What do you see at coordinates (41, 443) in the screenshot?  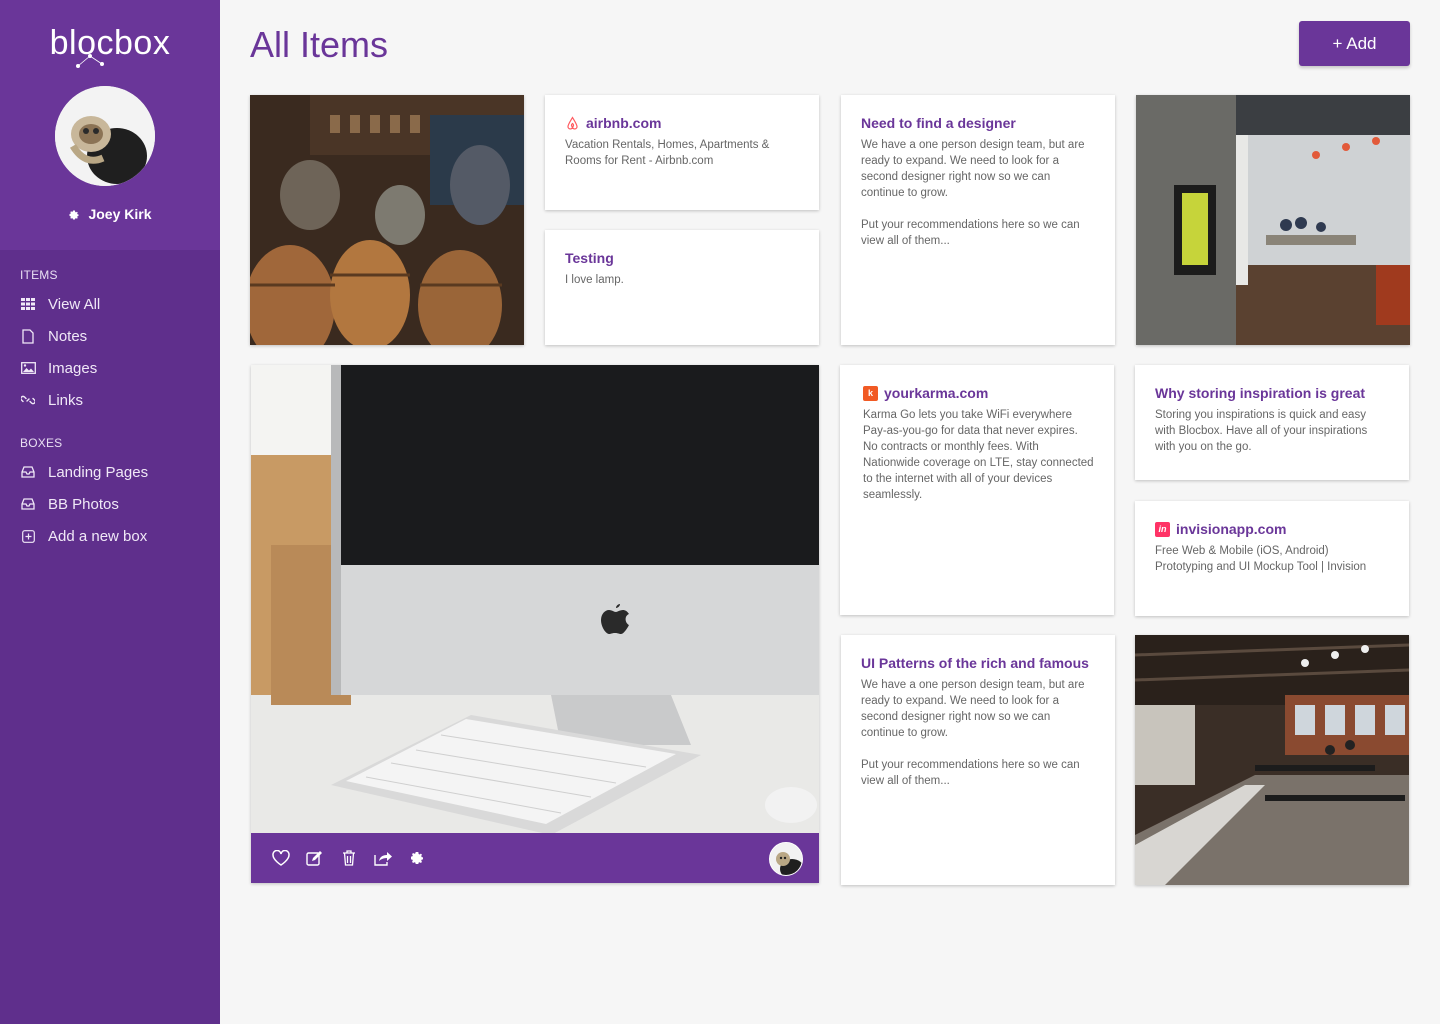 I see `boxes-section-label: BOXES` at bounding box center [41, 443].